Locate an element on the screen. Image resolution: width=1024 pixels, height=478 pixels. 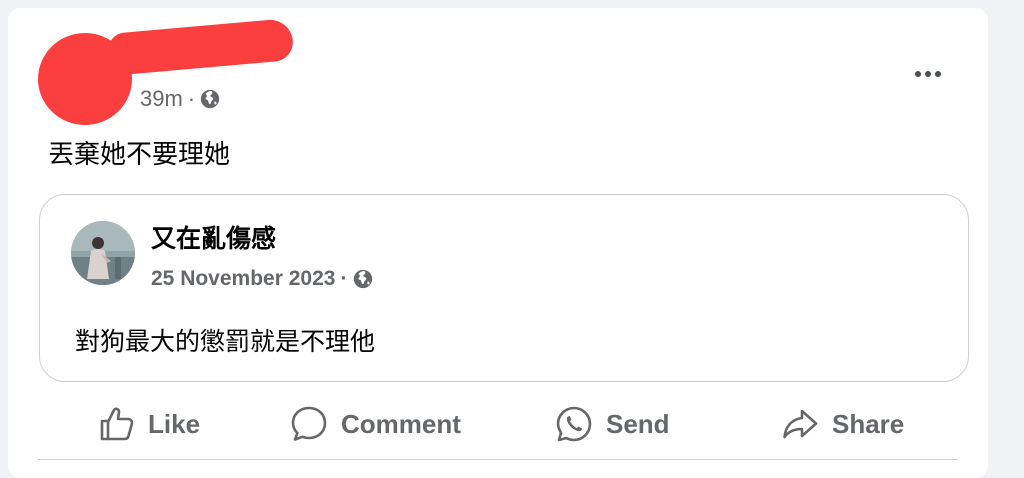
share-button: Share is located at coordinates (842, 424).